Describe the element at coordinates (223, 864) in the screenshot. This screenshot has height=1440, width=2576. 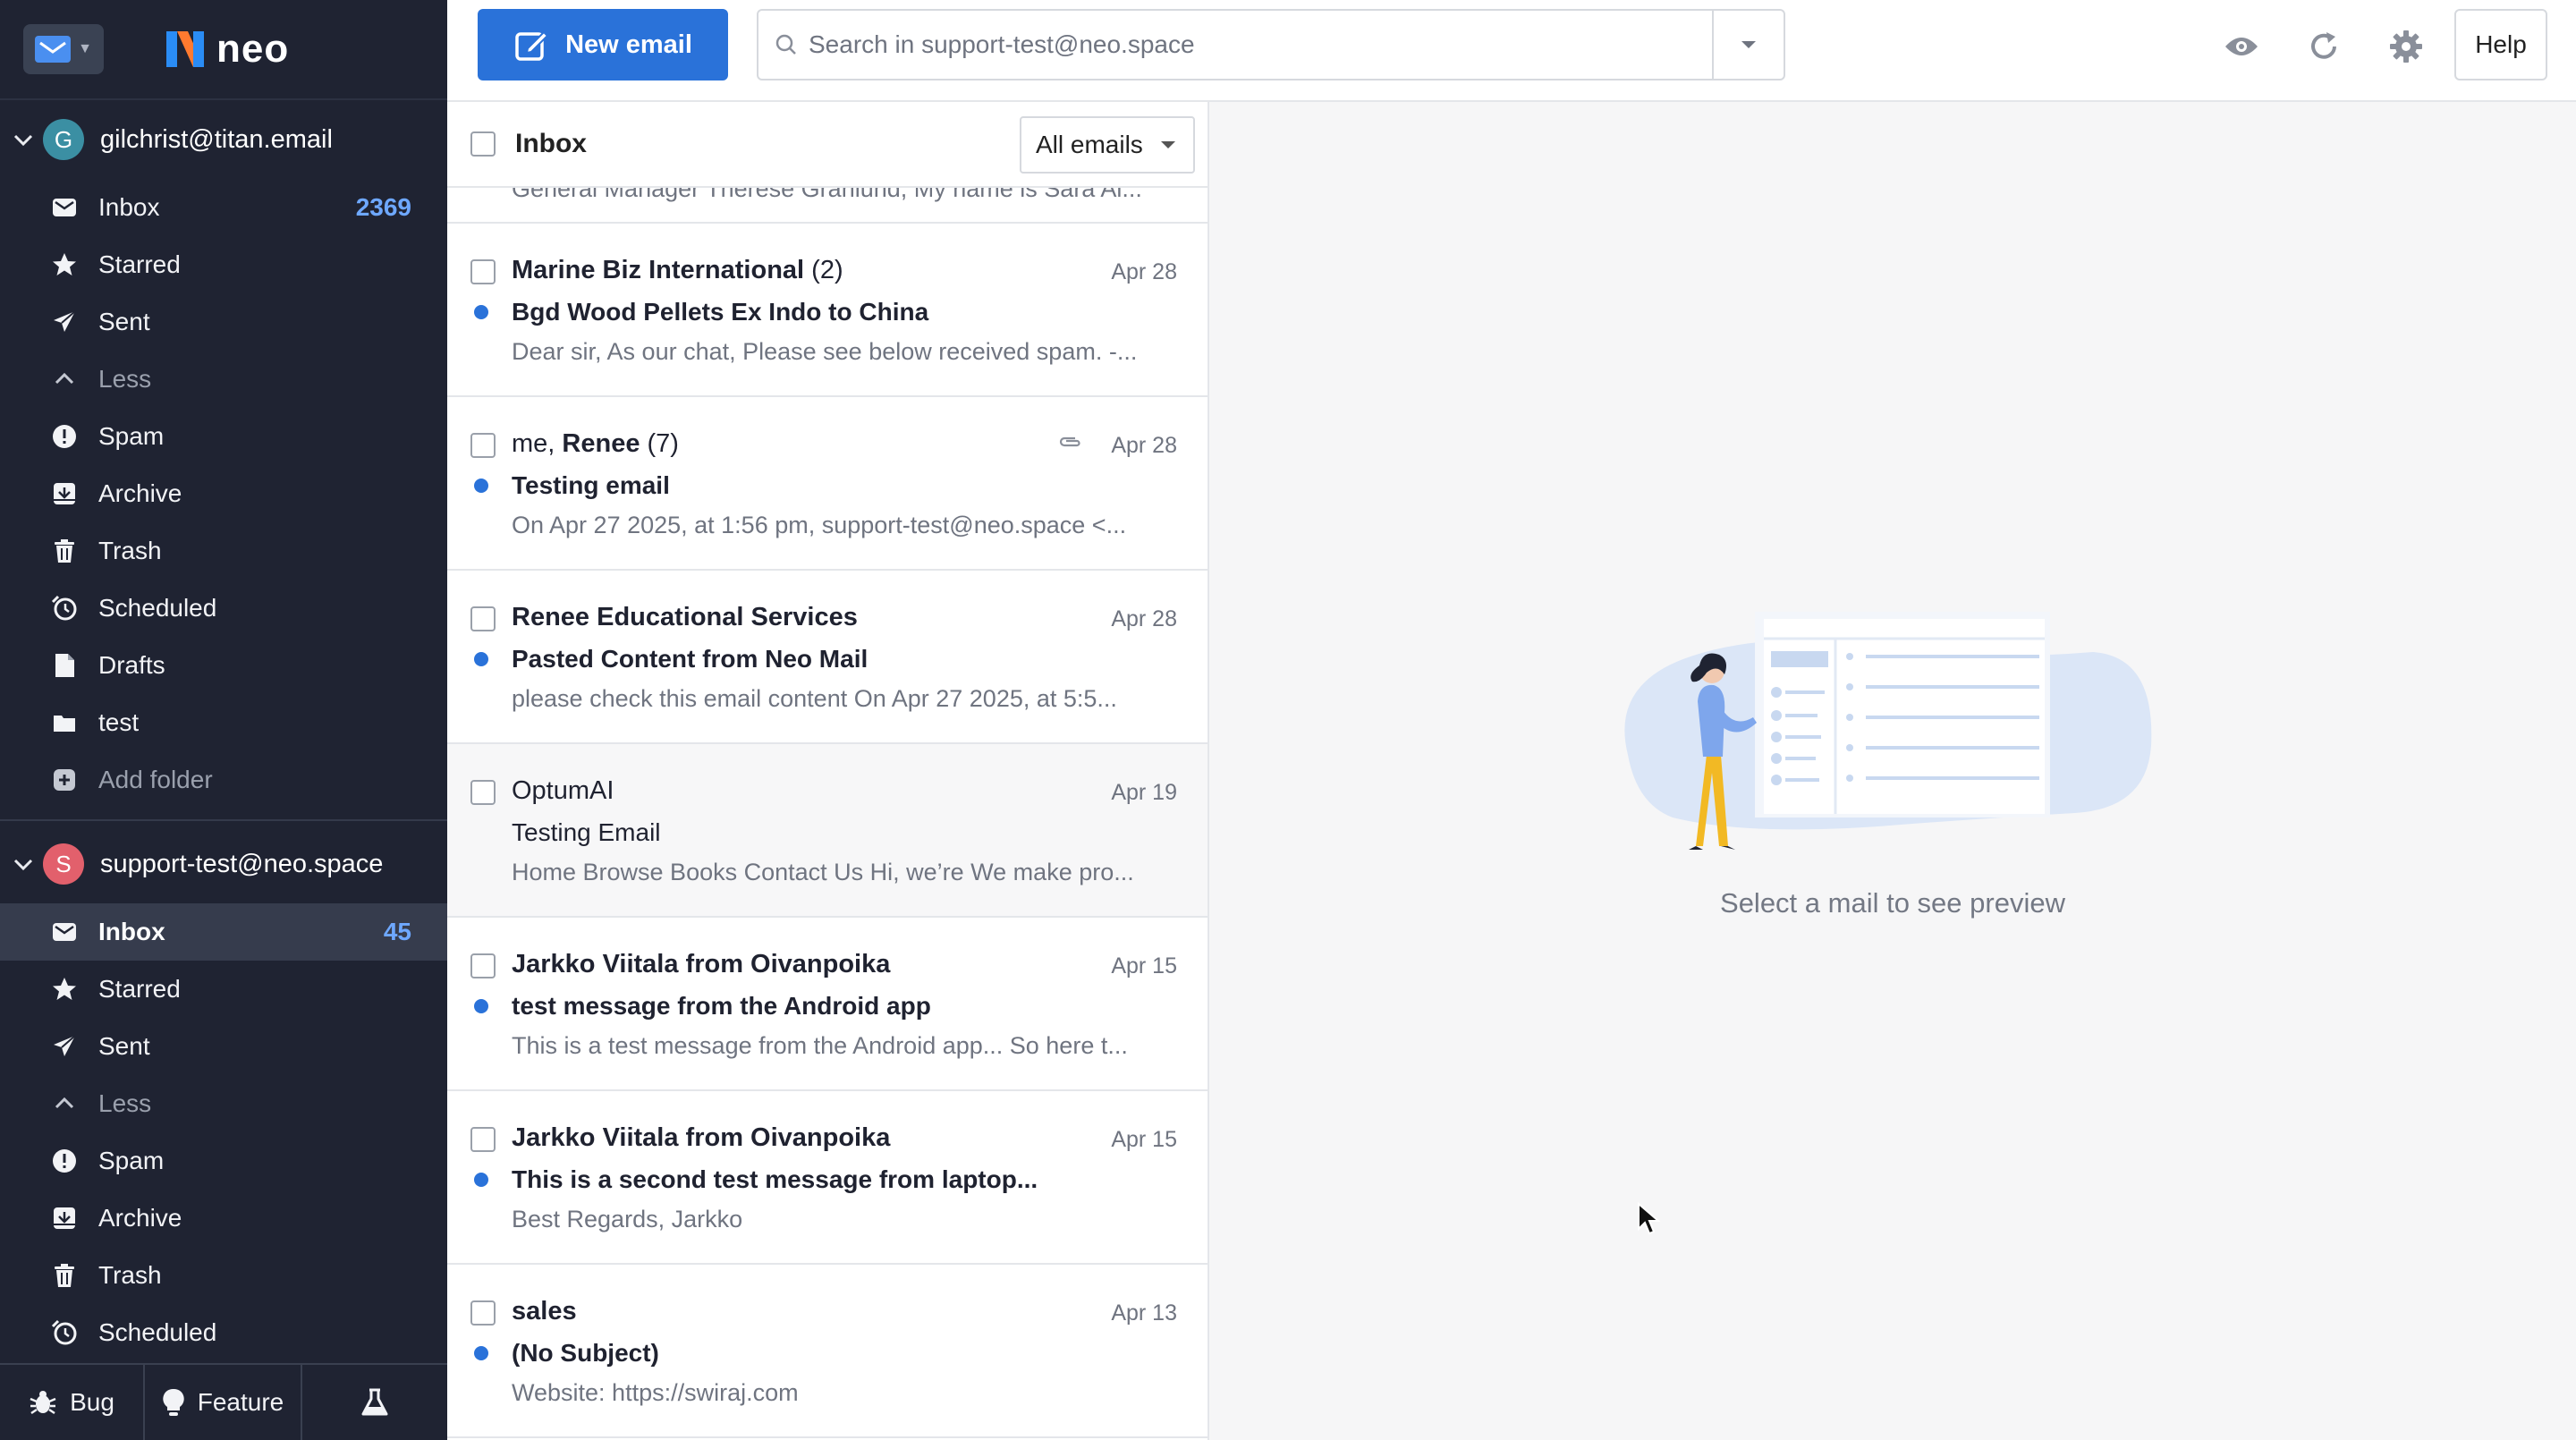
I see `account-header: S support-test@neo.space` at that location.